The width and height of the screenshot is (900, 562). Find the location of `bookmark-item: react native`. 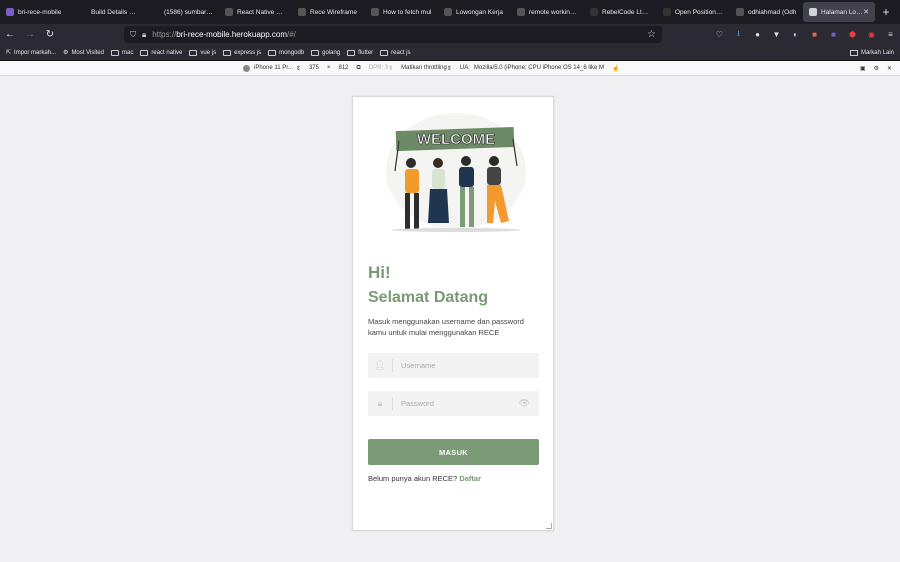

bookmark-item: react native is located at coordinates (161, 52).